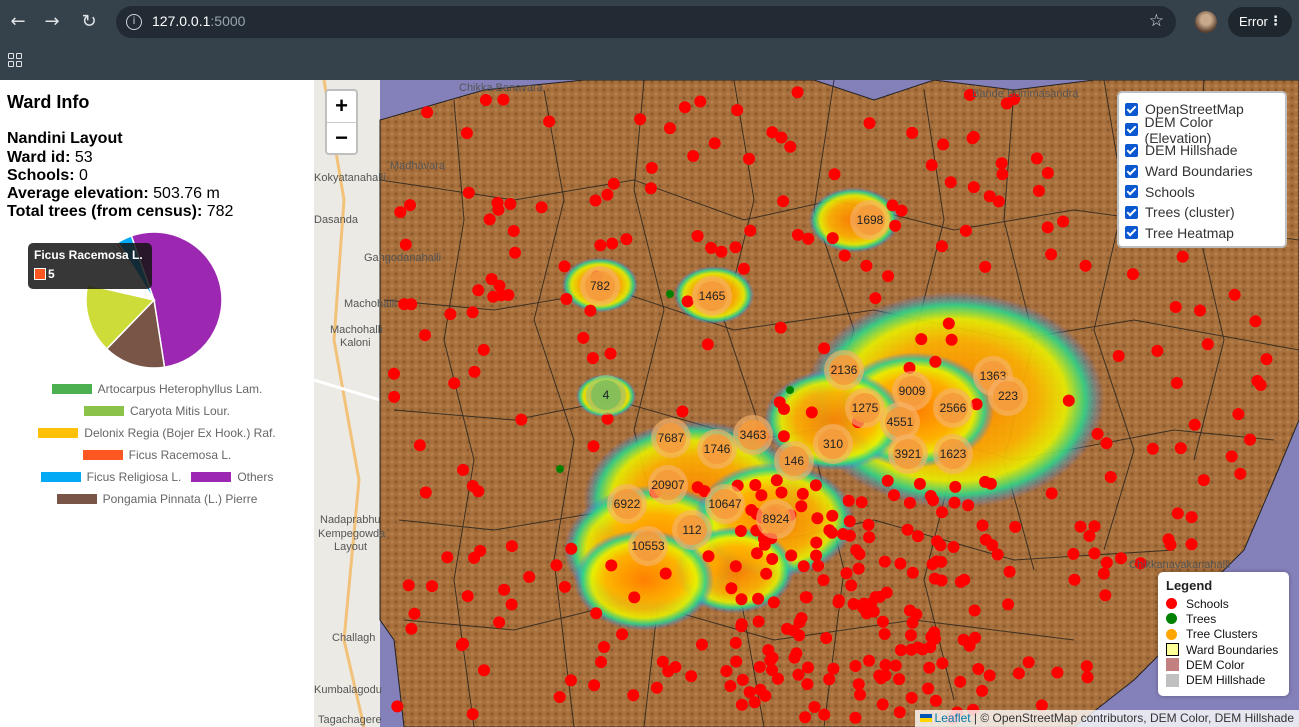  Describe the element at coordinates (953, 454) in the screenshot. I see `tree-cluster-marker: 1623` at that location.